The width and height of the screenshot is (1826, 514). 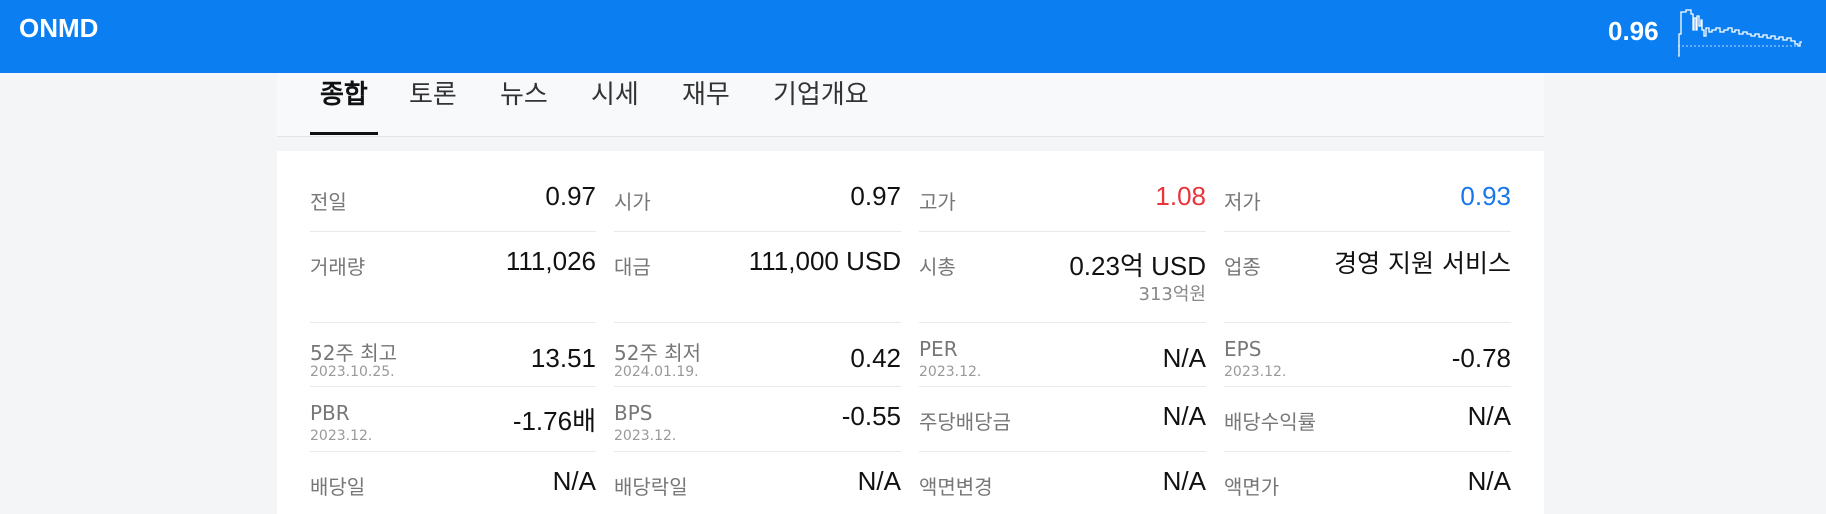 I want to click on stat-label: 거래량, so click(x=338, y=267).